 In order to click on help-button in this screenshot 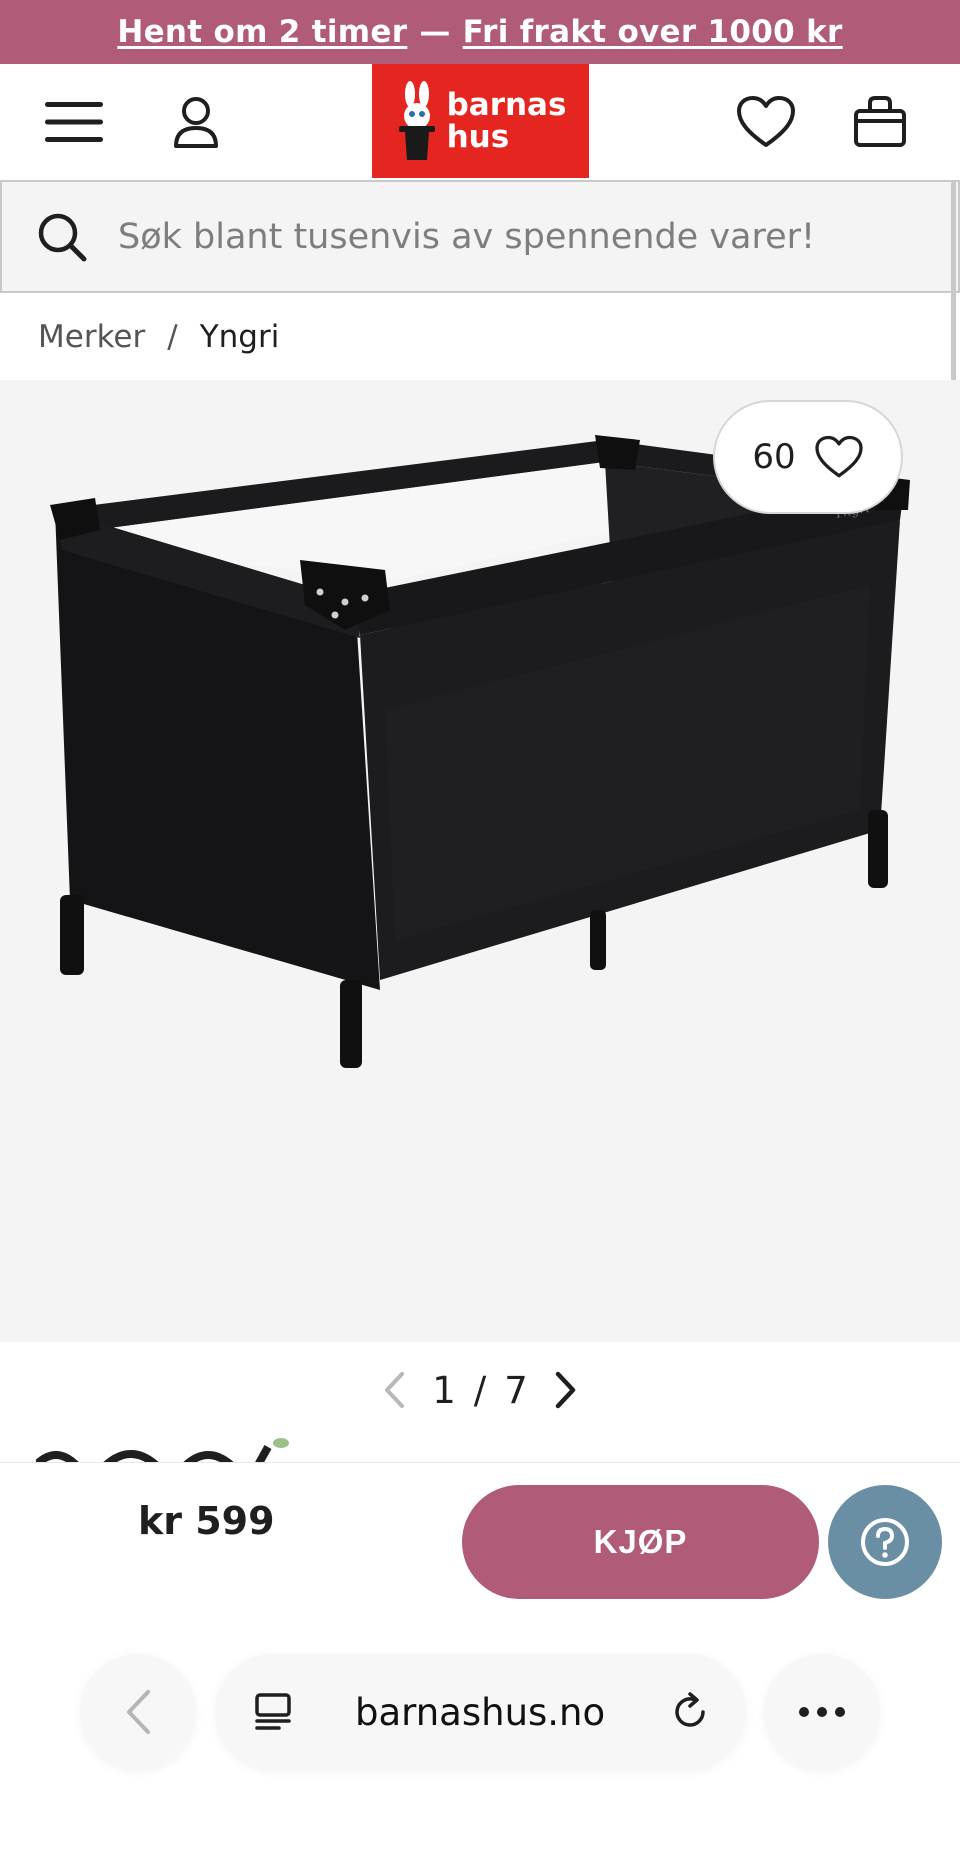, I will do `click(885, 1542)`.